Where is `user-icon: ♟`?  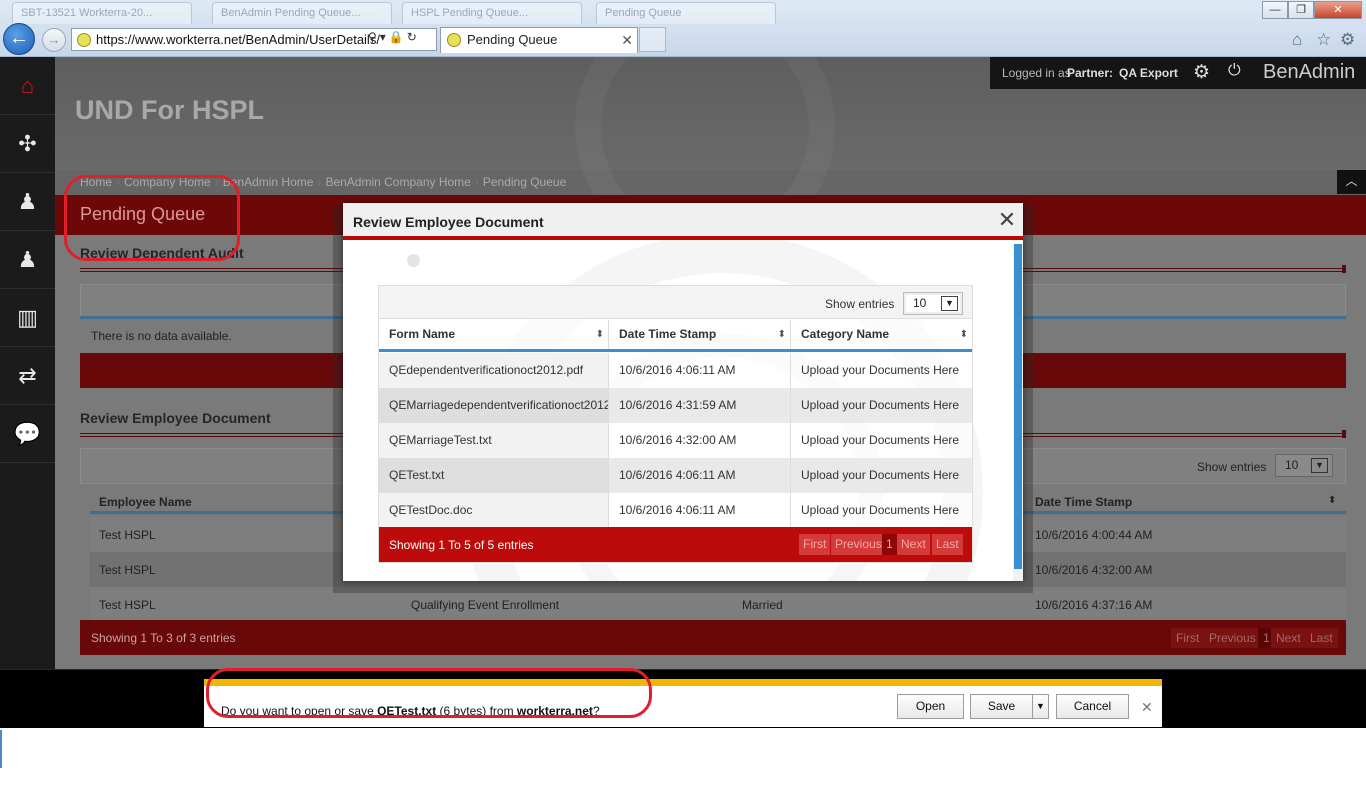
user-icon: ♟ is located at coordinates (27, 259).